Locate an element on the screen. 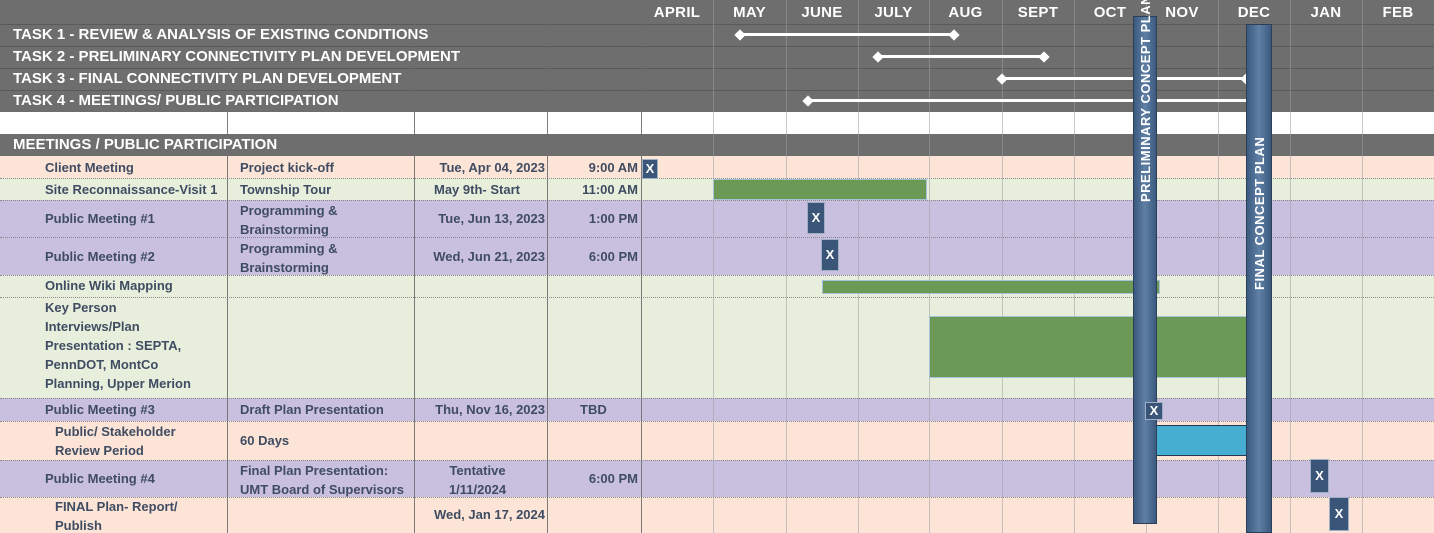 The height and width of the screenshot is (533, 1434). task-3-timeline is located at coordinates (1124, 78).